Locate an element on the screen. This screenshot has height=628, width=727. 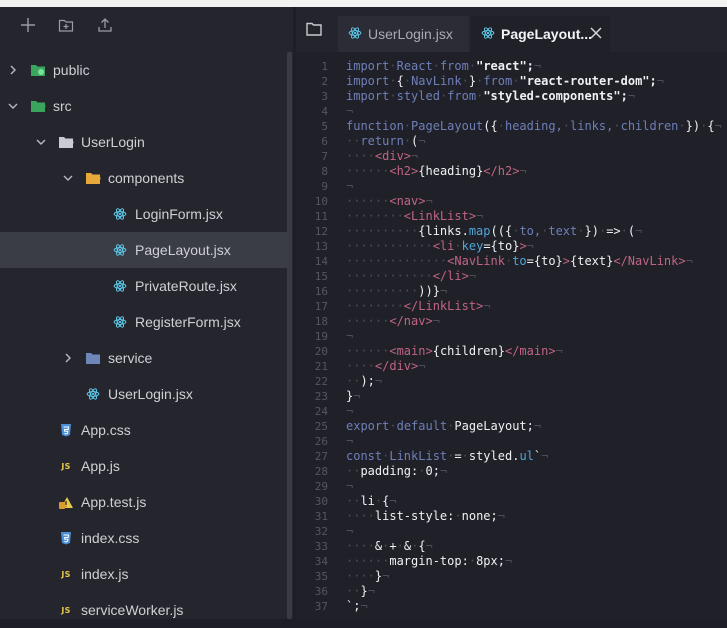
code-text: ······<nav>¬ is located at coordinates (389, 201).